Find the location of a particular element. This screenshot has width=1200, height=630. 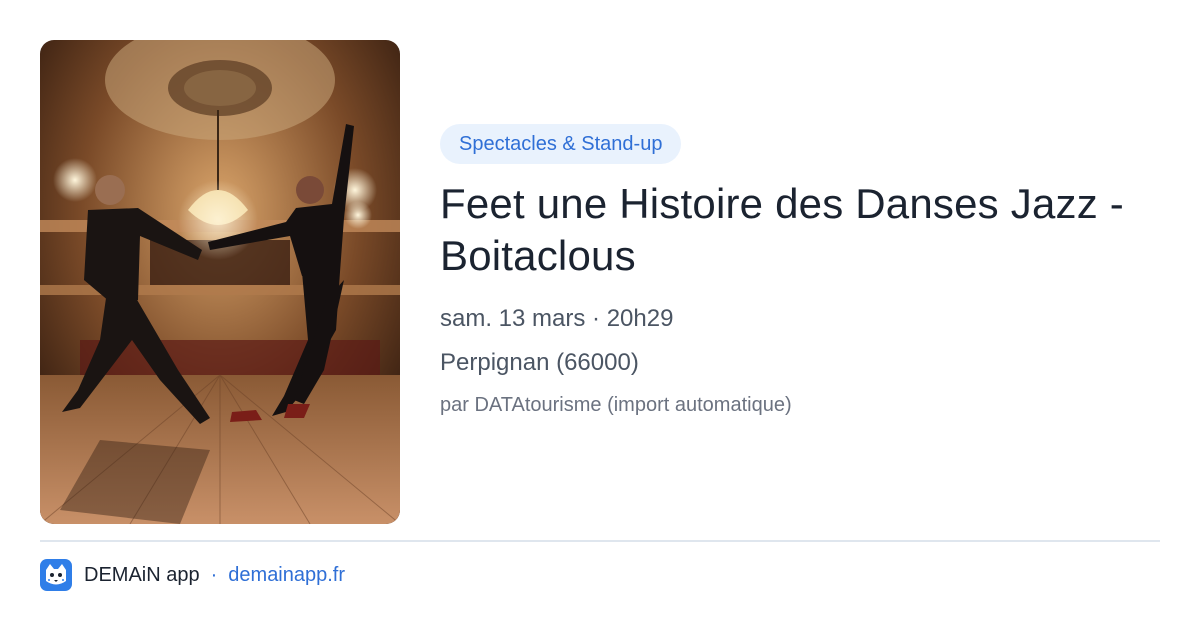

event-source: par DATAtourisme (import automatique) is located at coordinates (616, 405).